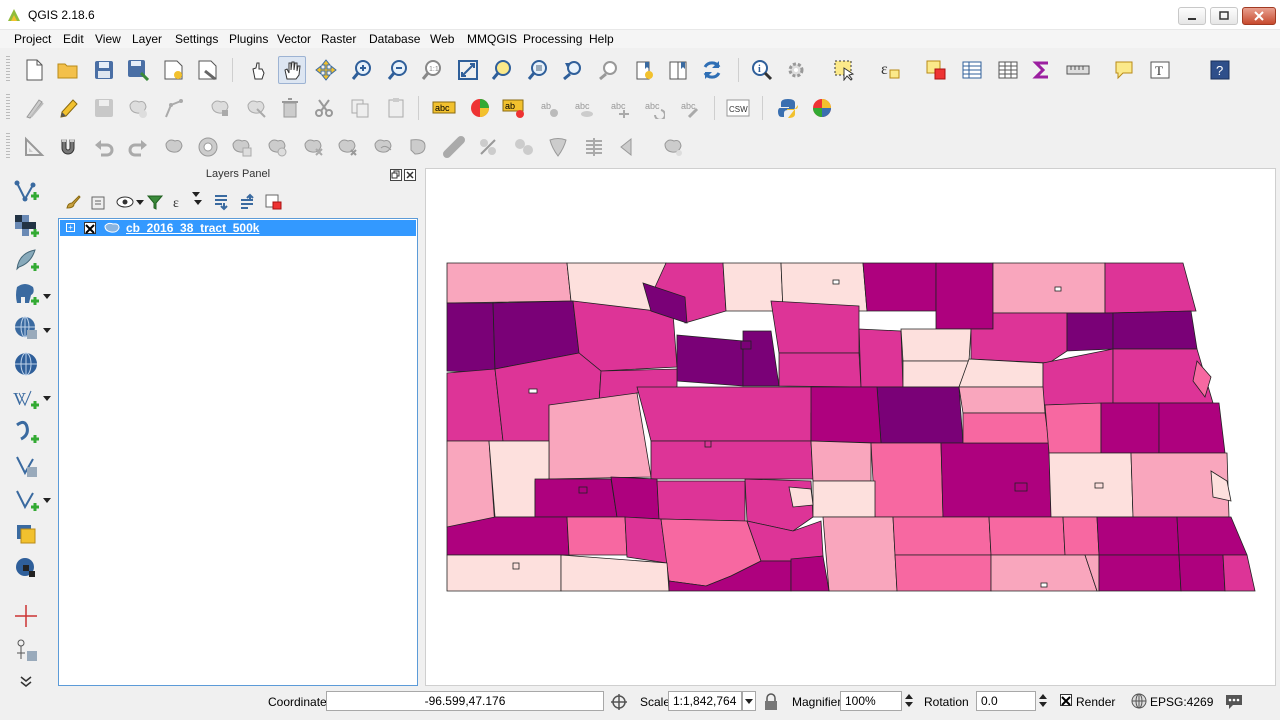 This screenshot has width=1280, height=720. Describe the element at coordinates (26, 328) in the screenshot. I see `add-wms-layer-button` at that location.